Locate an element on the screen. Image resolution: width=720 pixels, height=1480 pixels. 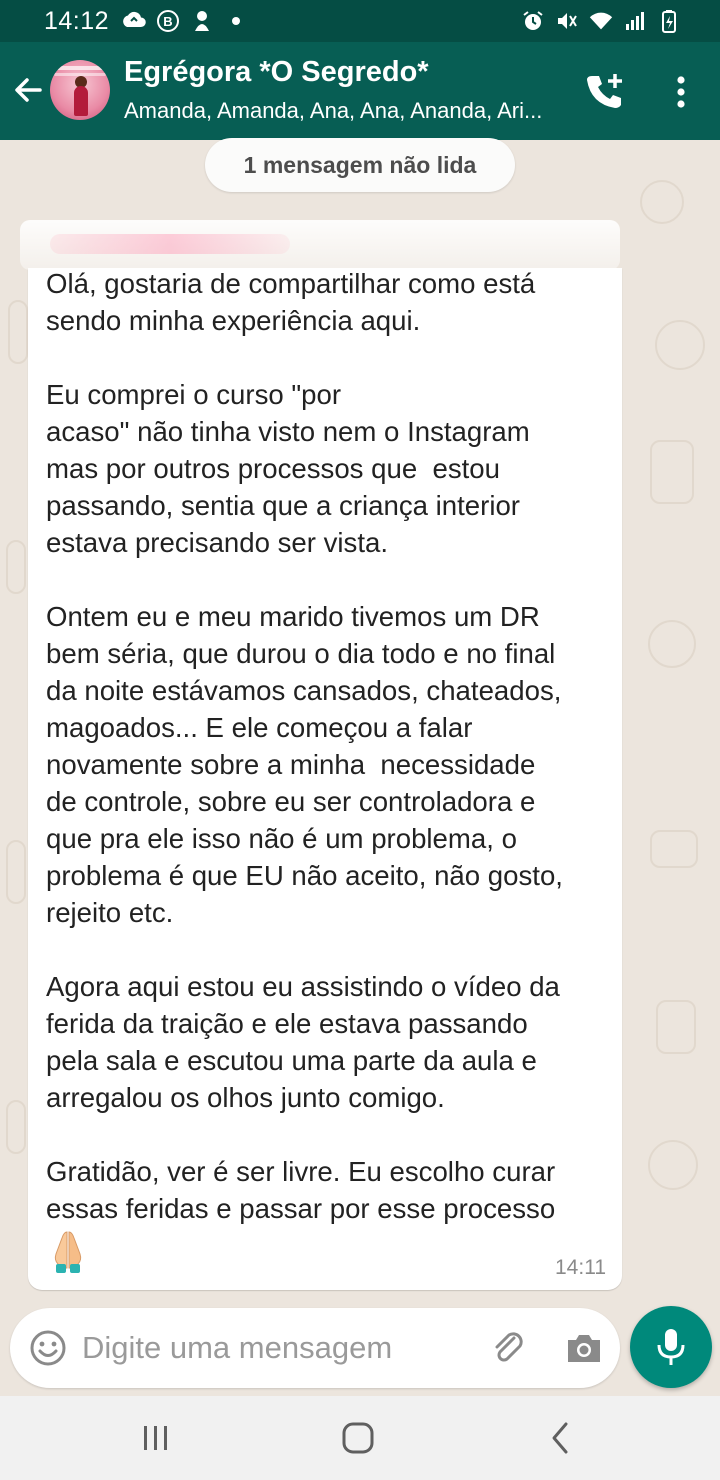
unread-messages-label: 1 mensagem não lida is located at coordinates (360, 165).